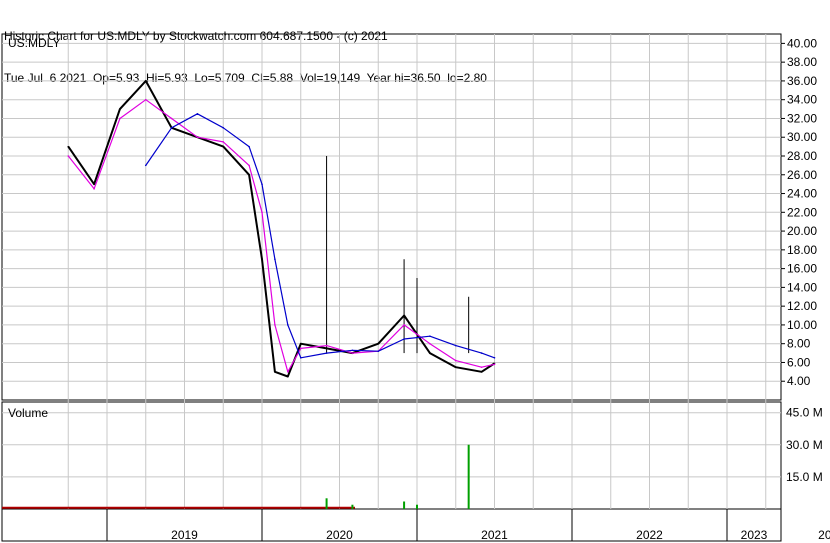 This screenshot has width=830, height=543. I want to click on volume-tick-labels: 15.0 M 30.0 M 45.0 M, so click(804, 445).